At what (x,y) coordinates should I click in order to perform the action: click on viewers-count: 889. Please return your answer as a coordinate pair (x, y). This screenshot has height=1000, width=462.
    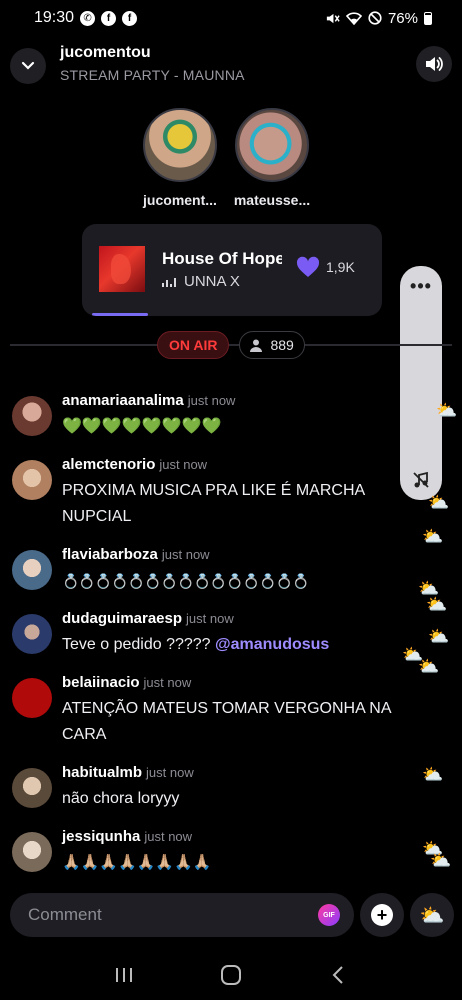
    Looking at the image, I should click on (282, 345).